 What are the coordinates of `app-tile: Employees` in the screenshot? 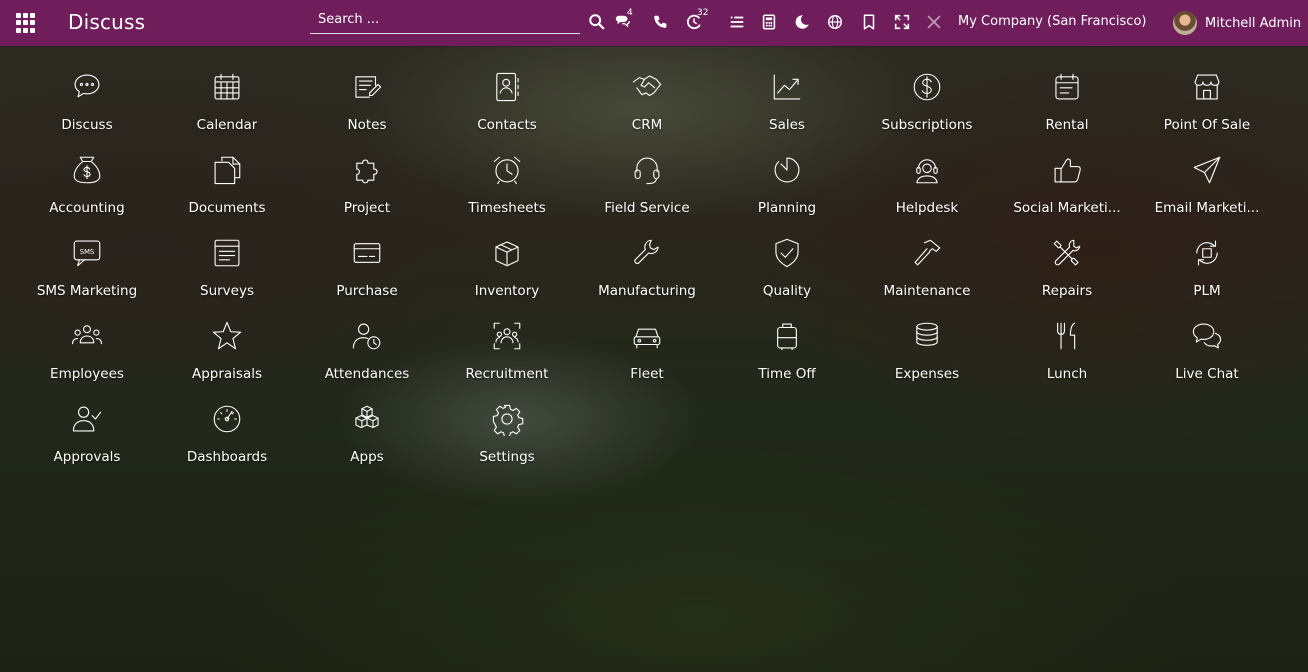 It's located at (87, 353).